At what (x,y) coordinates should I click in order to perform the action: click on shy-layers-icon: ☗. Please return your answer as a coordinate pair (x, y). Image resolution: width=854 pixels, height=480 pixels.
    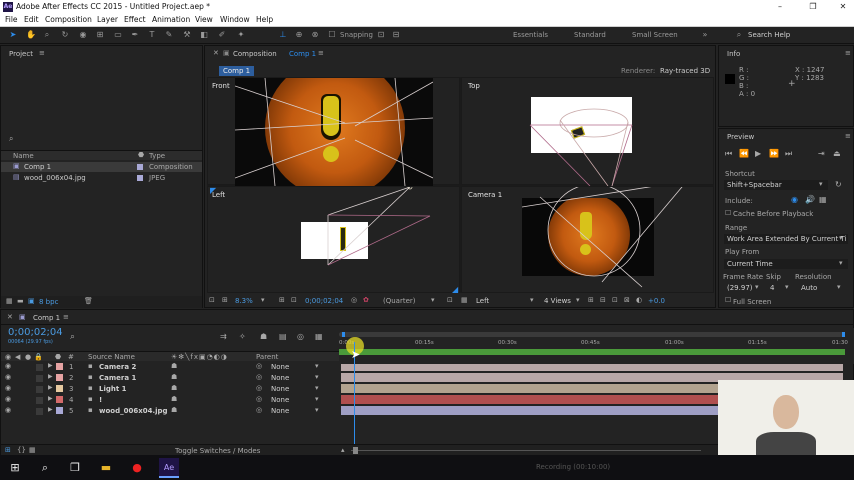
    Looking at the image, I should click on (263, 336).